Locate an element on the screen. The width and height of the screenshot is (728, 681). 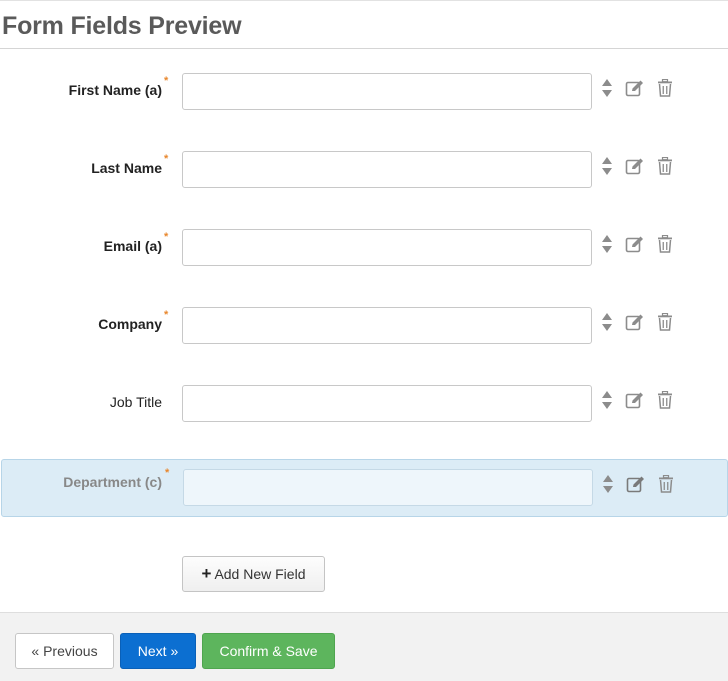
field-label: Last Name is located at coordinates (126, 168).